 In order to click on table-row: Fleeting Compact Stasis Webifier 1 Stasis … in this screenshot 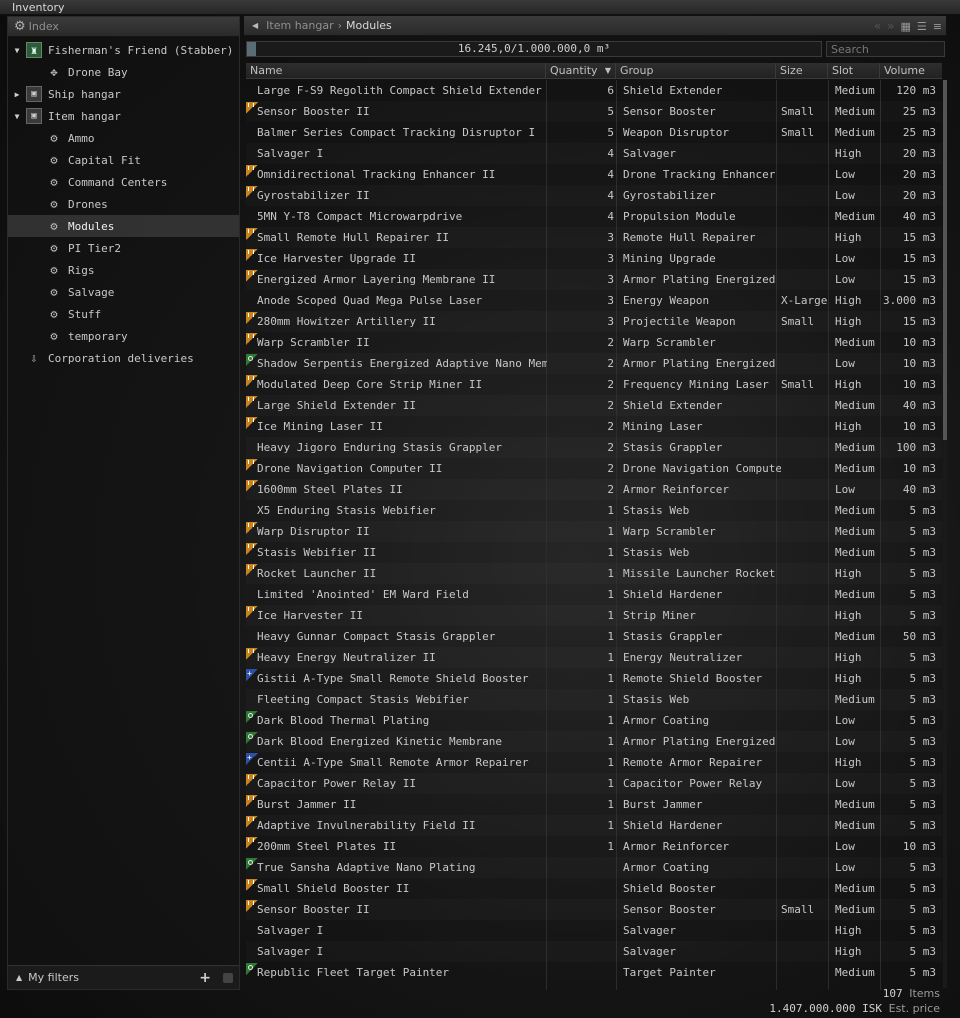, I will do `click(594, 699)`.